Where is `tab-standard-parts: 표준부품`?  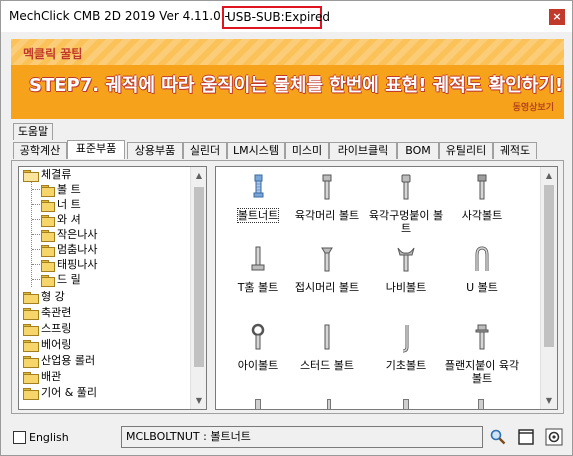 tab-standard-parts: 표준부품 is located at coordinates (96, 149).